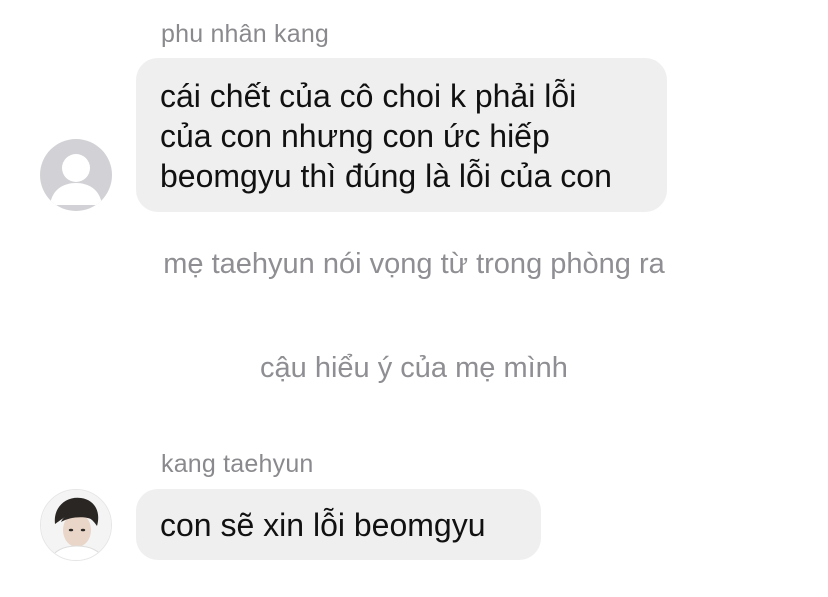 This screenshot has height=597, width=828. What do you see at coordinates (414, 368) in the screenshot?
I see `narration-text: cậu hiểu ý của mẹ mình` at bounding box center [414, 368].